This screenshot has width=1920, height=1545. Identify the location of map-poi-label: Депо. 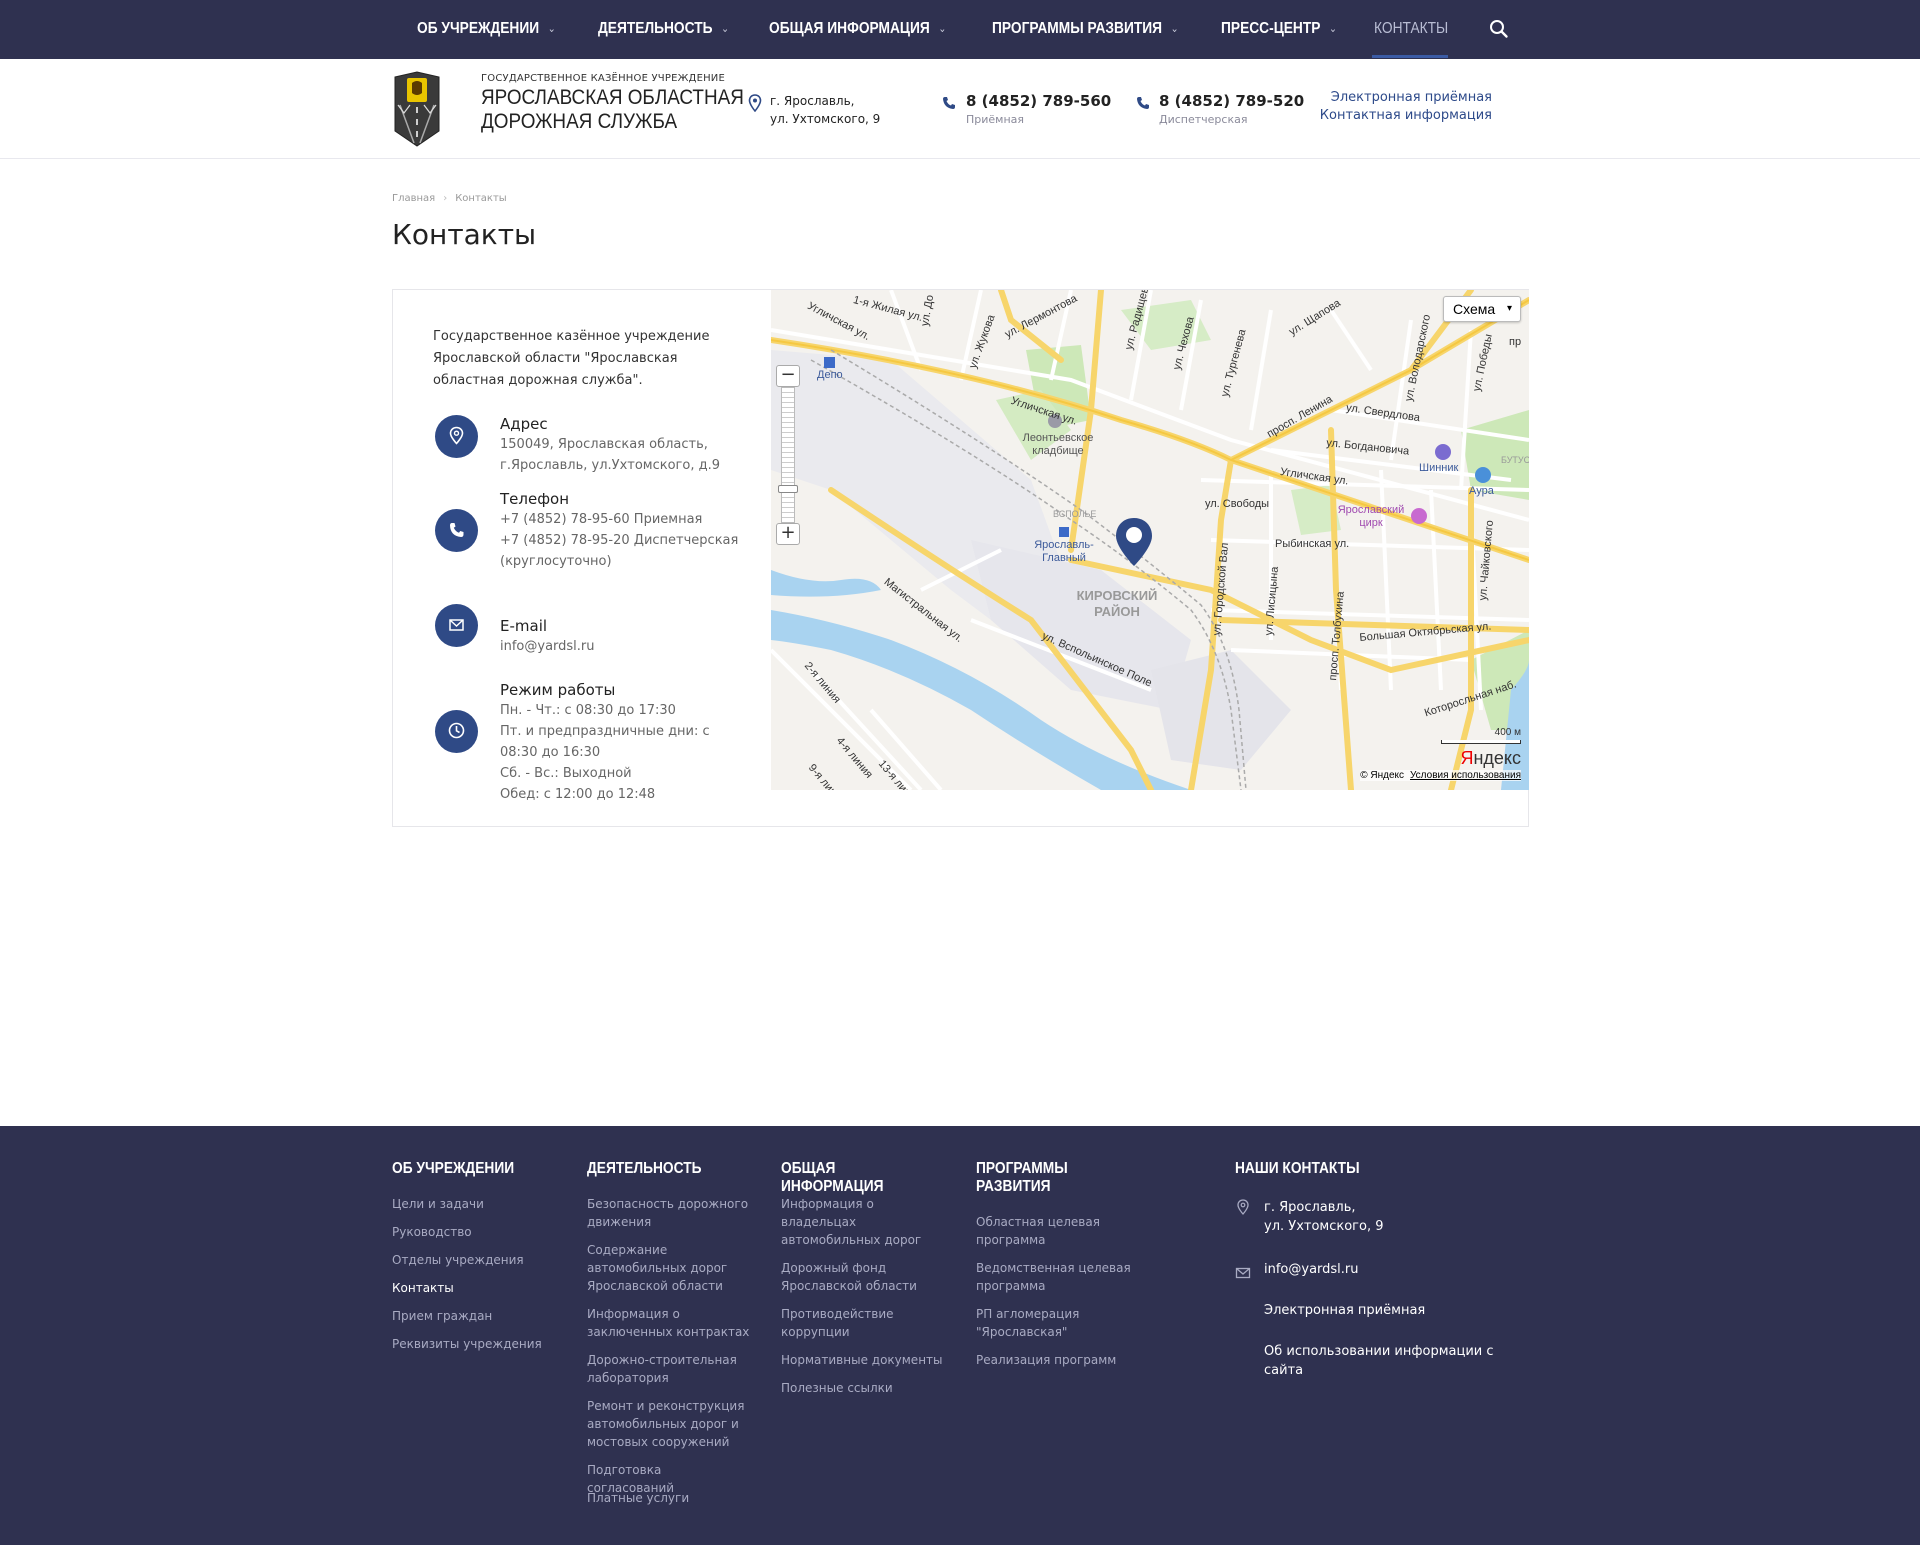
(830, 375).